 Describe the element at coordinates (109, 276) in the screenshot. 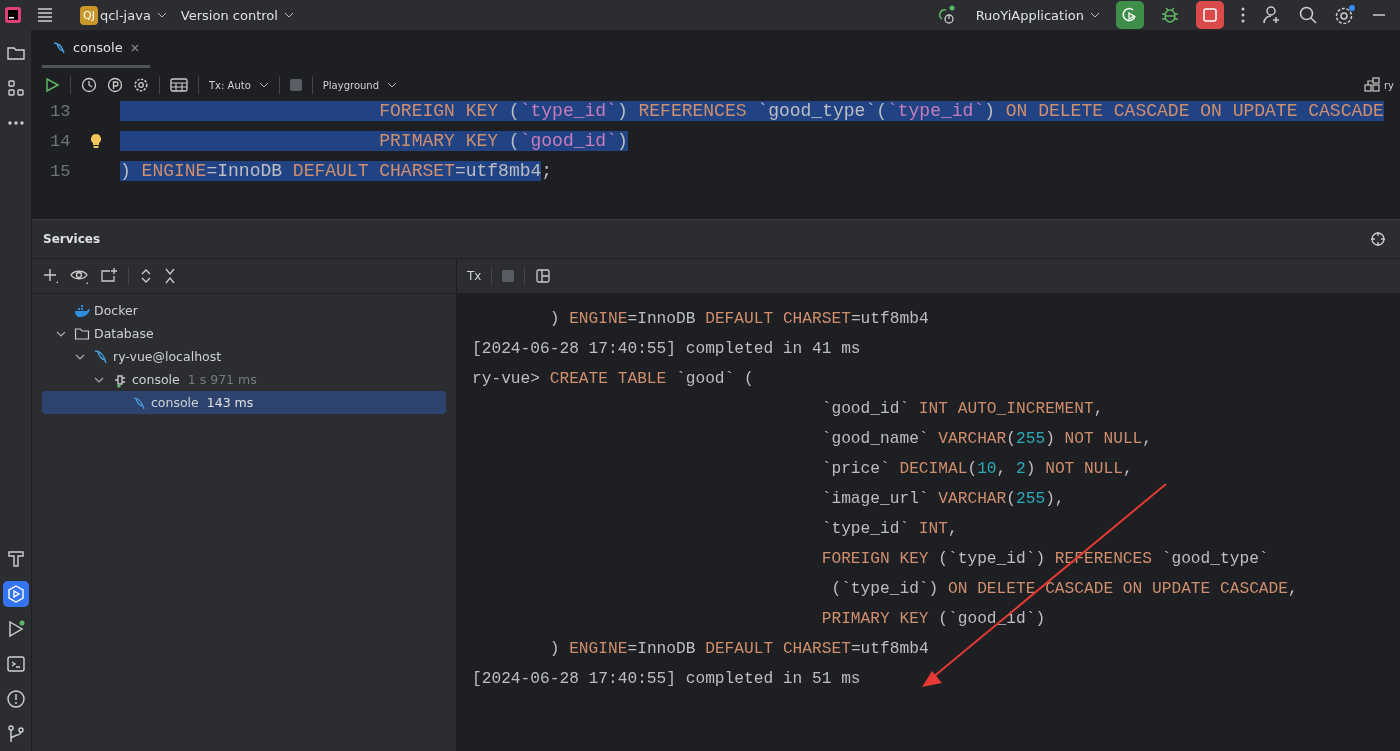

I see `new-tab-icon` at that location.